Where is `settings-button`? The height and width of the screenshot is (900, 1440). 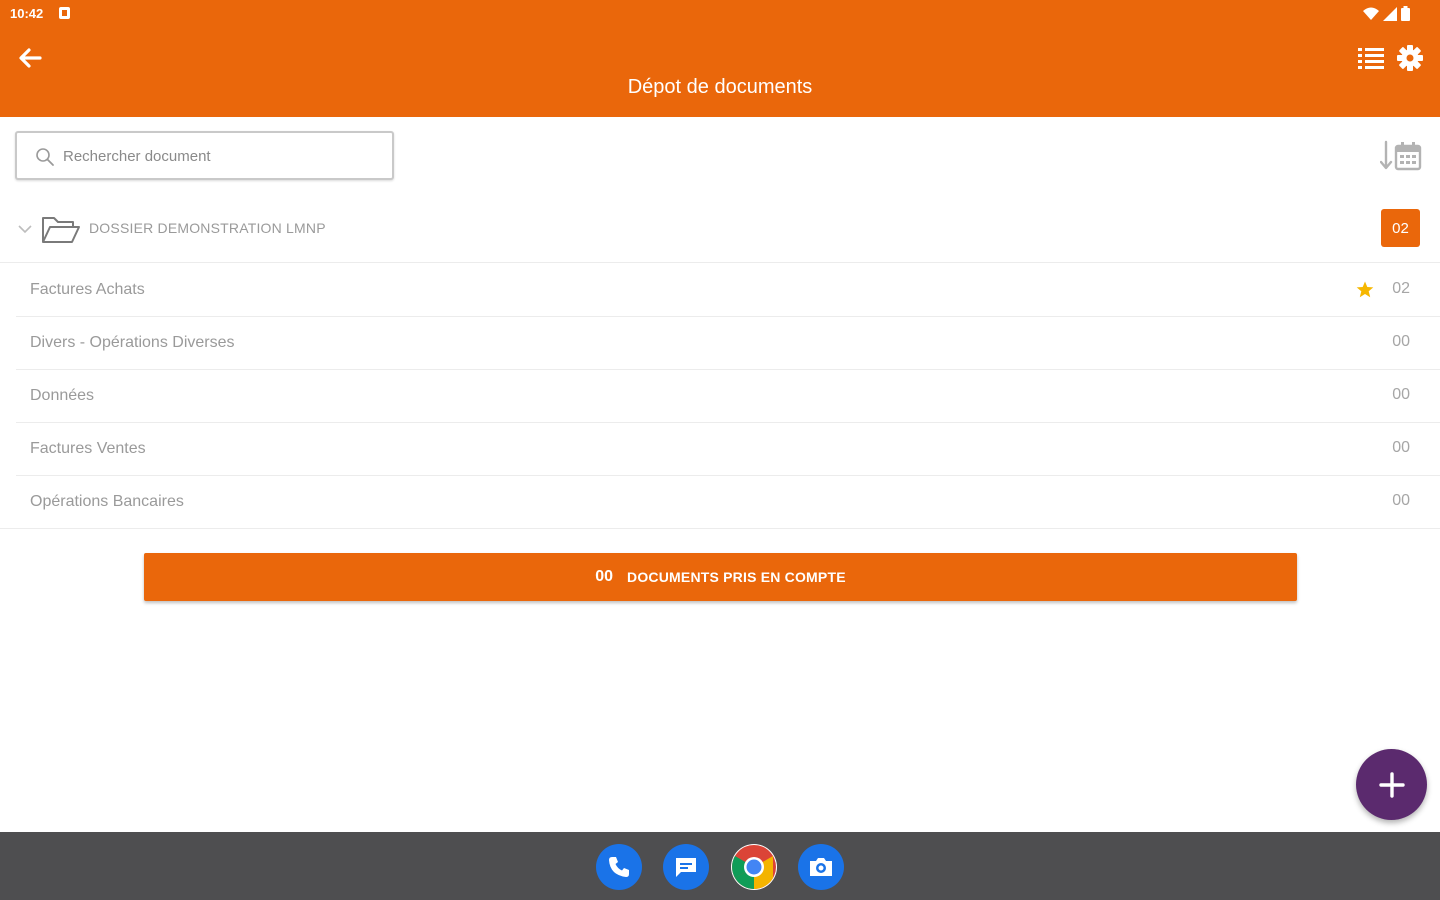
settings-button is located at coordinates (1410, 58).